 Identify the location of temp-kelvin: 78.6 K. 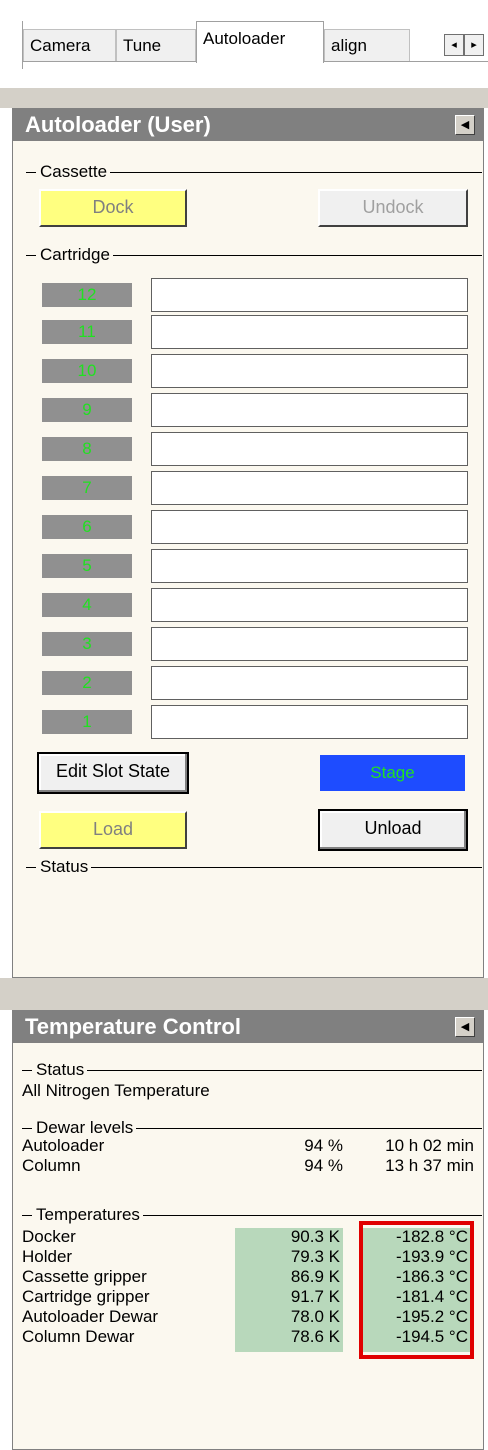
(315, 1336).